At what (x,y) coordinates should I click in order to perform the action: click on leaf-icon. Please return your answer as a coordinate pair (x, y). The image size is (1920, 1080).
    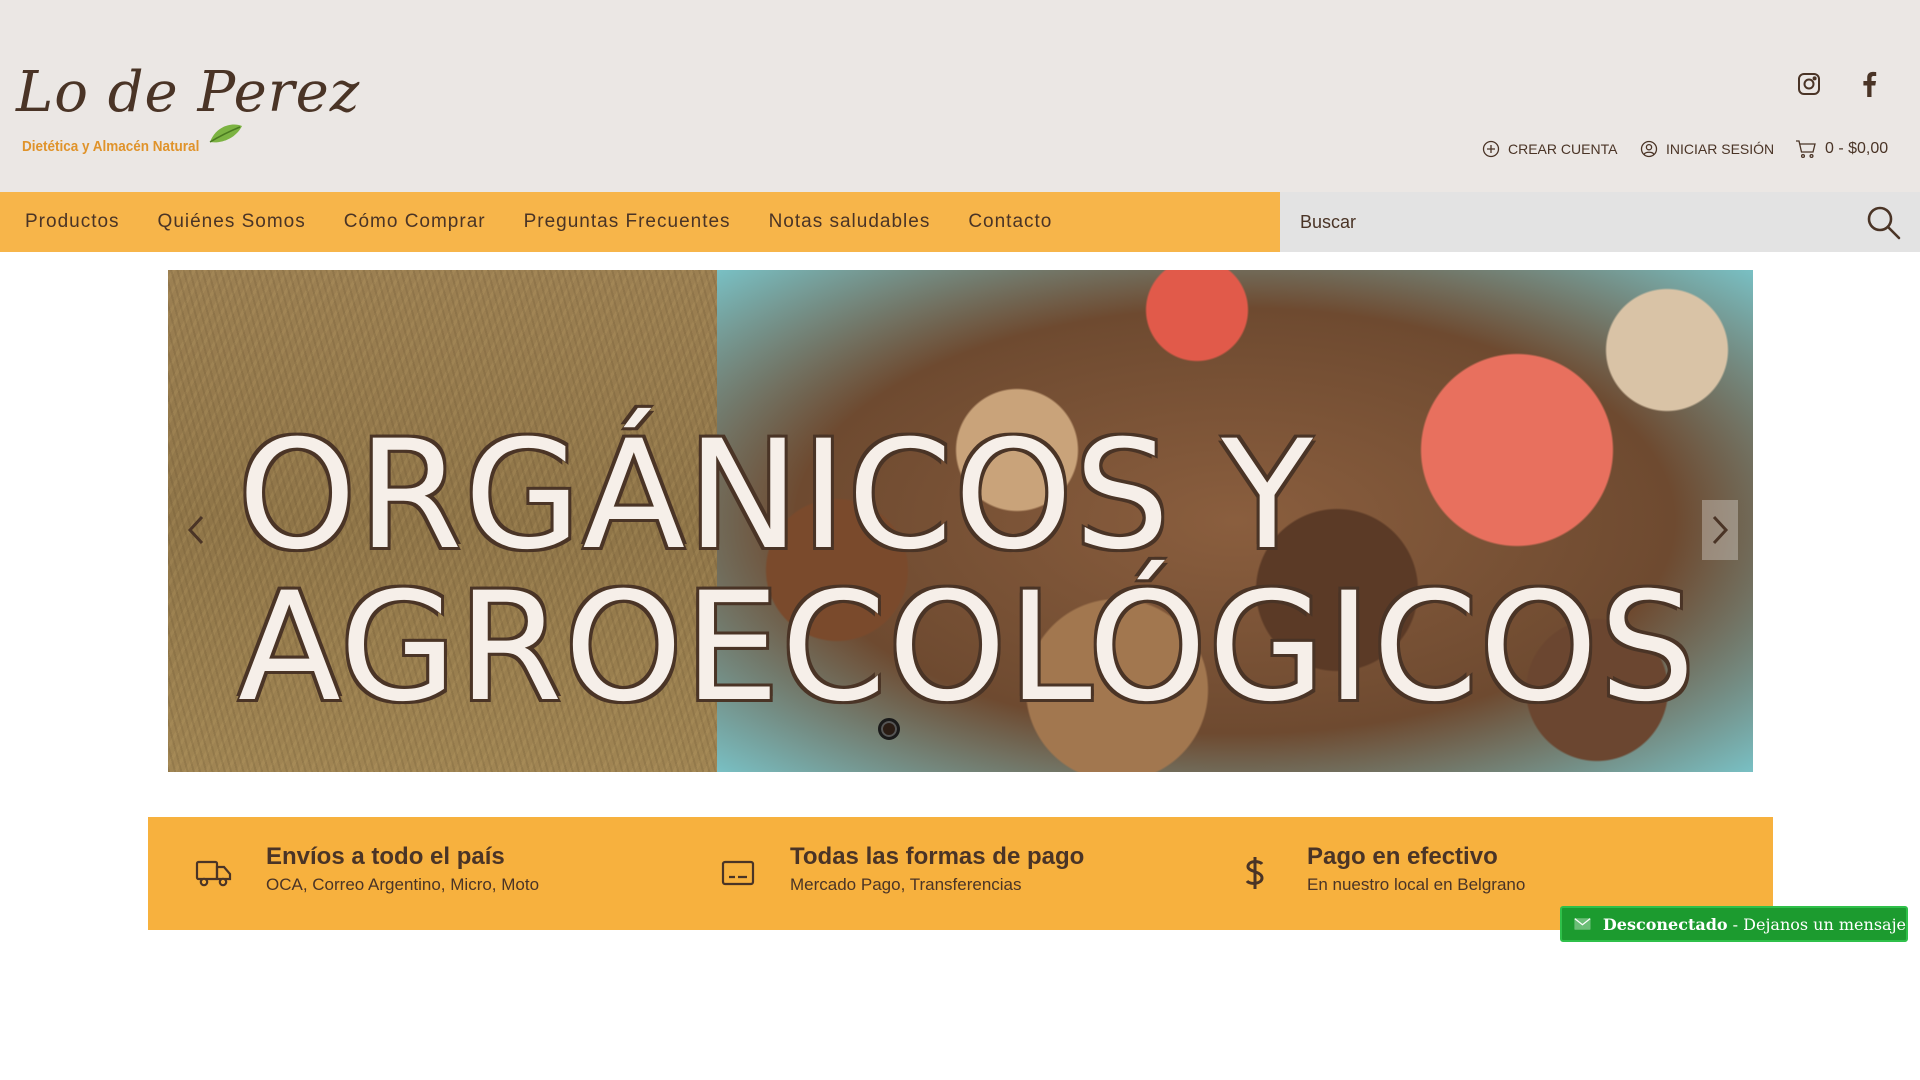
    Looking at the image, I should click on (225, 133).